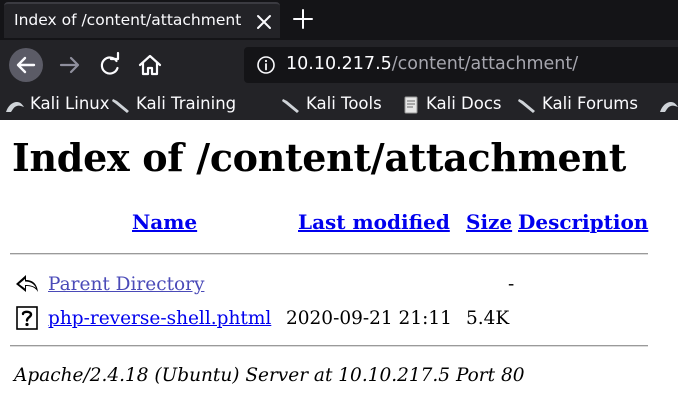 This screenshot has width=678, height=408. Describe the element at coordinates (264, 21) in the screenshot. I see `close-icon` at that location.